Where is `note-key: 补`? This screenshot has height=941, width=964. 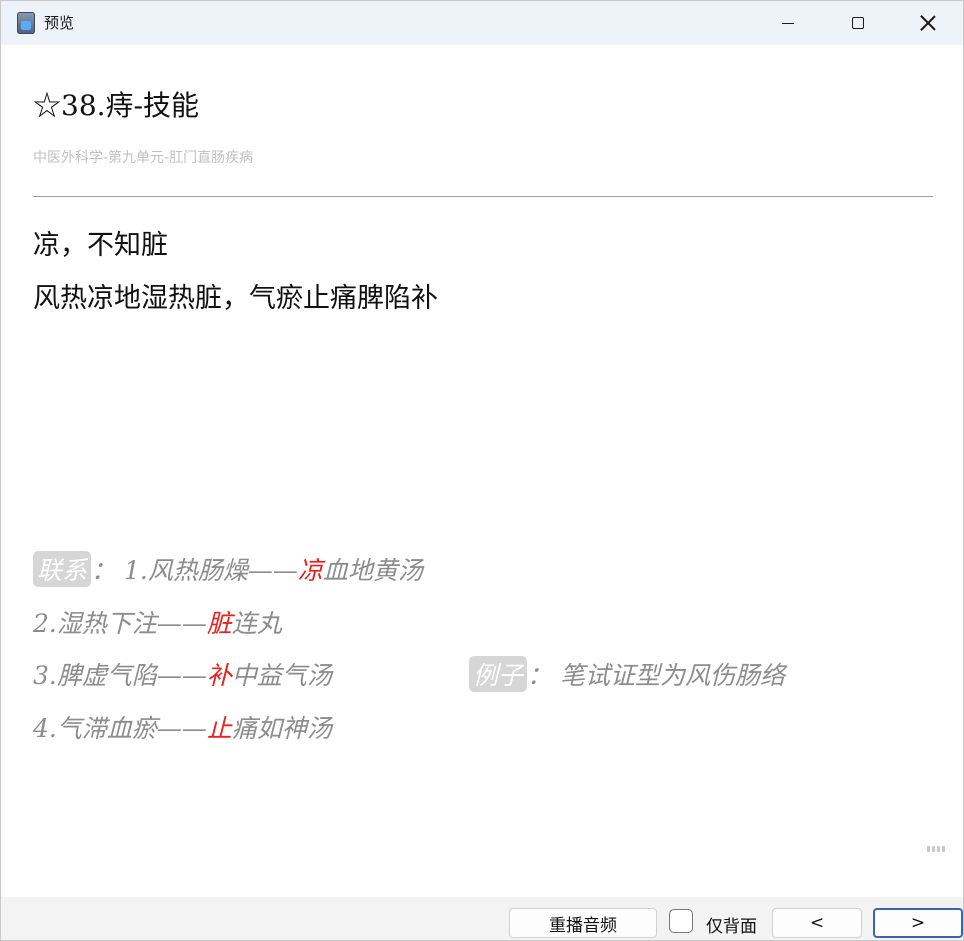
note-key: 补 is located at coordinates (219, 675).